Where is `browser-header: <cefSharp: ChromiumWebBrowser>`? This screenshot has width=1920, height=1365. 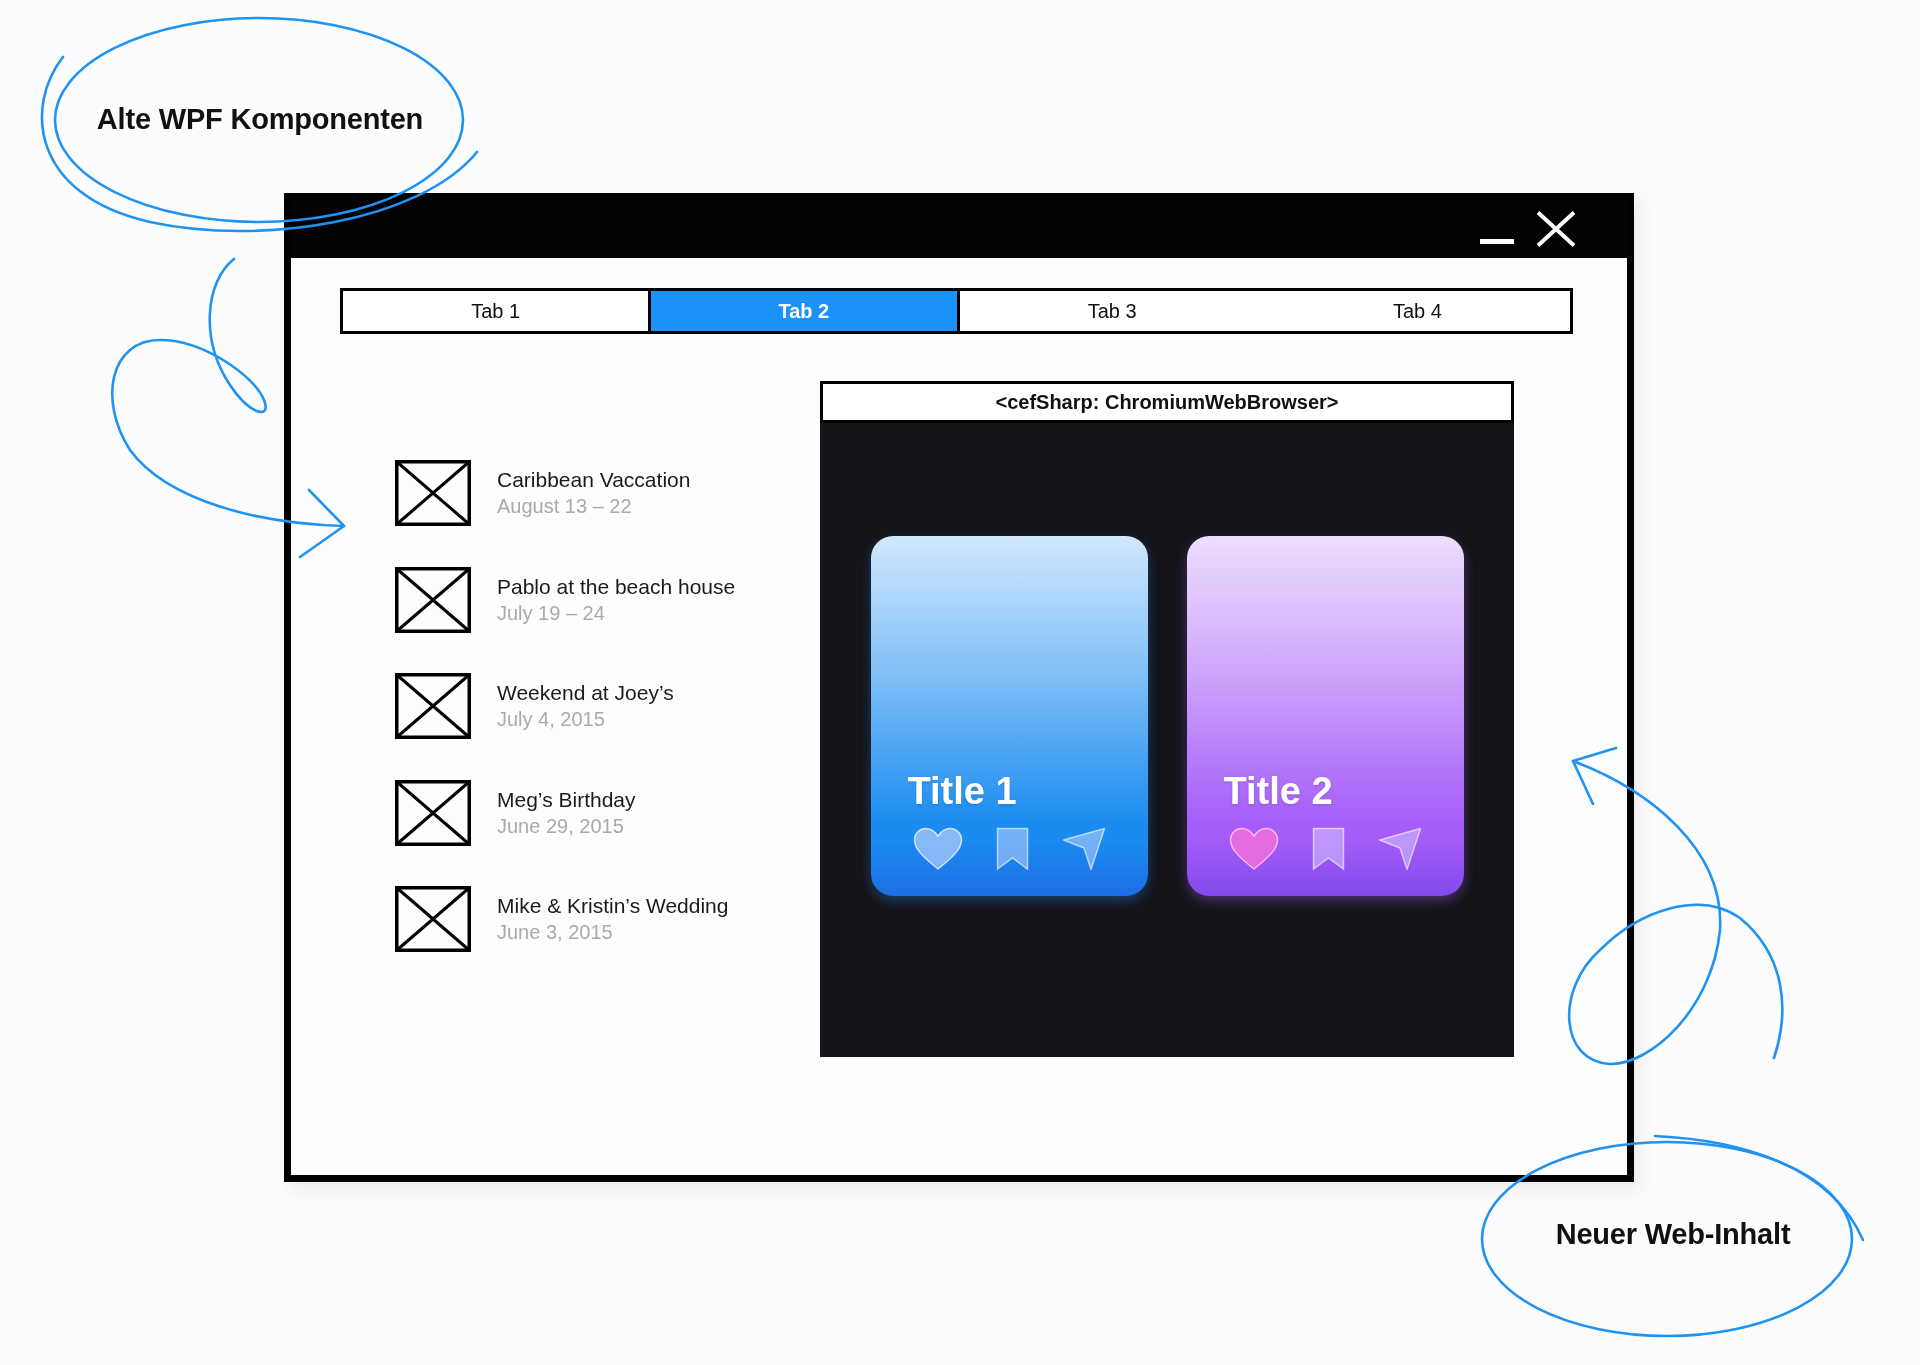
browser-header: <cefSharp: ChromiumWebBrowser> is located at coordinates (1167, 402).